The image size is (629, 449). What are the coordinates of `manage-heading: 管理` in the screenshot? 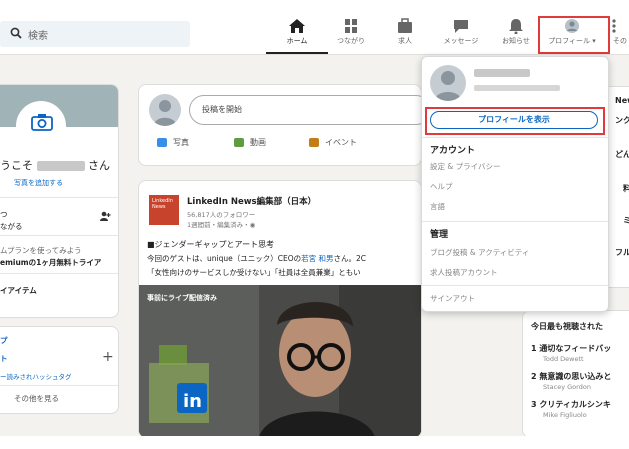 It's located at (439, 235).